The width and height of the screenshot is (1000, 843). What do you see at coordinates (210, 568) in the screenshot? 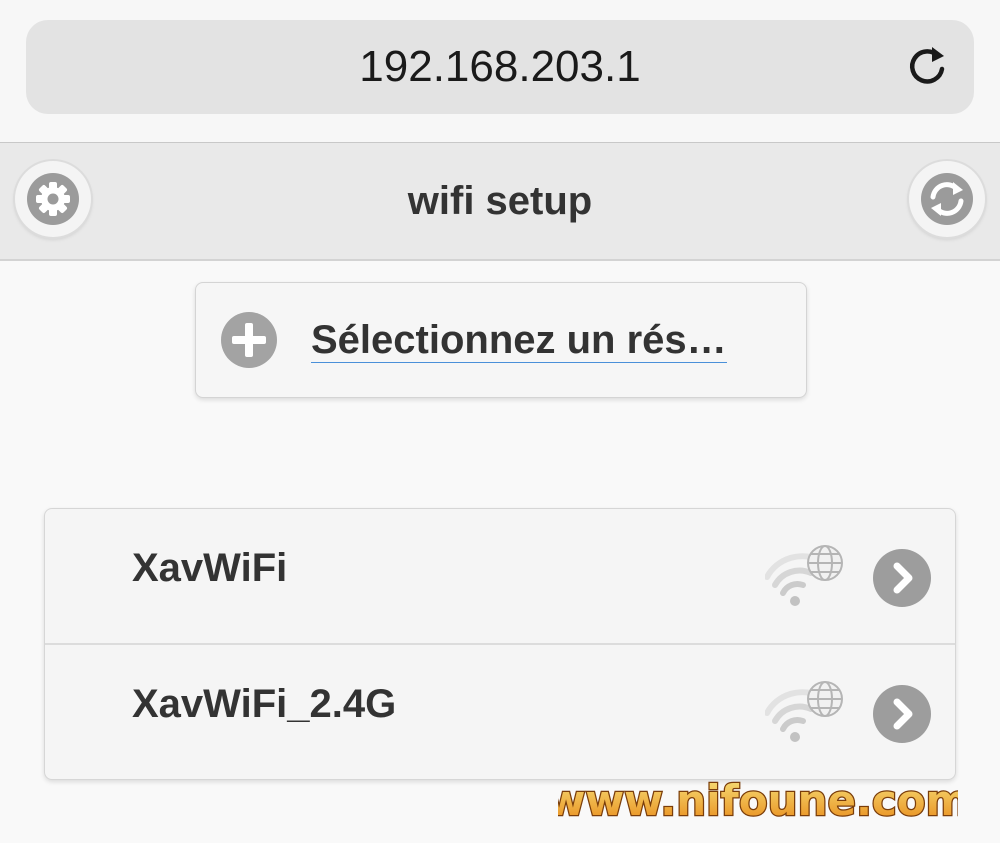
I see `network-name: XavWiFi` at bounding box center [210, 568].